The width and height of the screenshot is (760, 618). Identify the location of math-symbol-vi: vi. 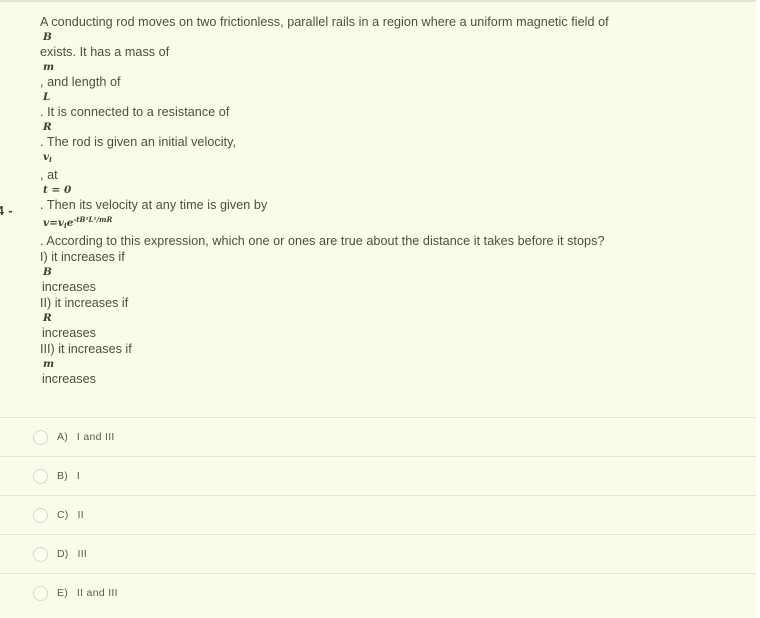
(47, 157).